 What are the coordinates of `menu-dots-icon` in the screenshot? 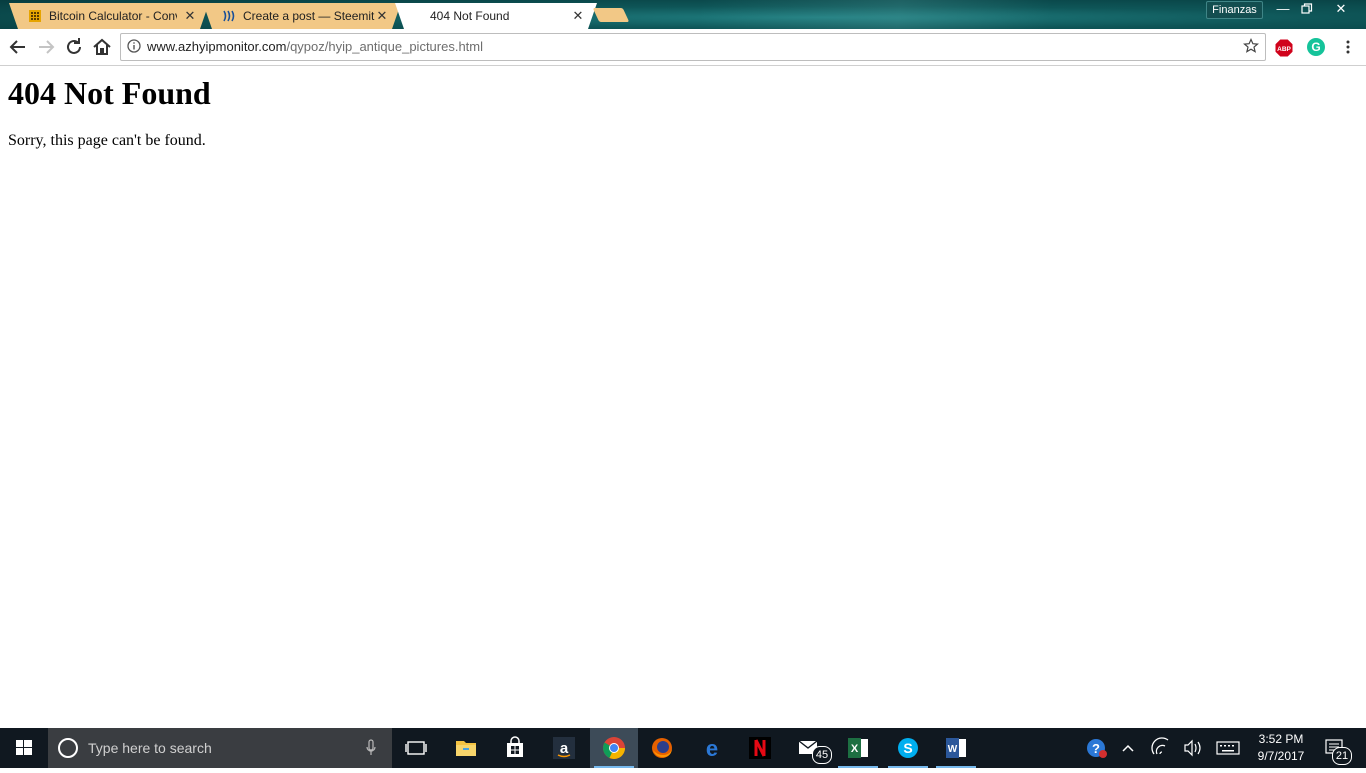 It's located at (1348, 47).